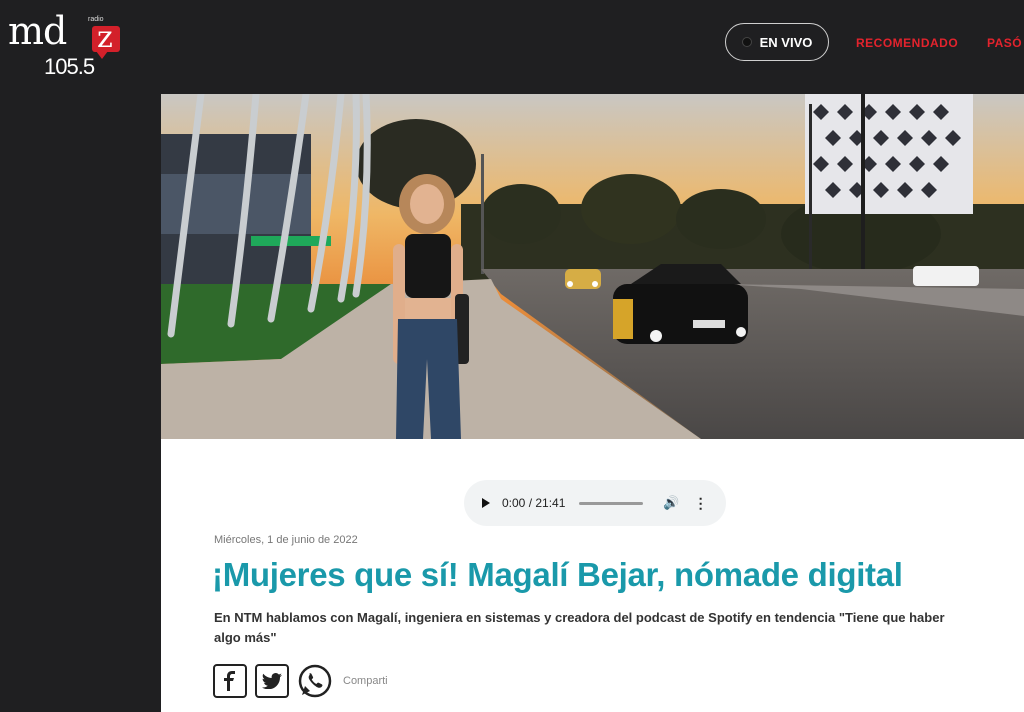 The image size is (1024, 712). What do you see at coordinates (80, 403) in the screenshot?
I see `left-sidebar` at bounding box center [80, 403].